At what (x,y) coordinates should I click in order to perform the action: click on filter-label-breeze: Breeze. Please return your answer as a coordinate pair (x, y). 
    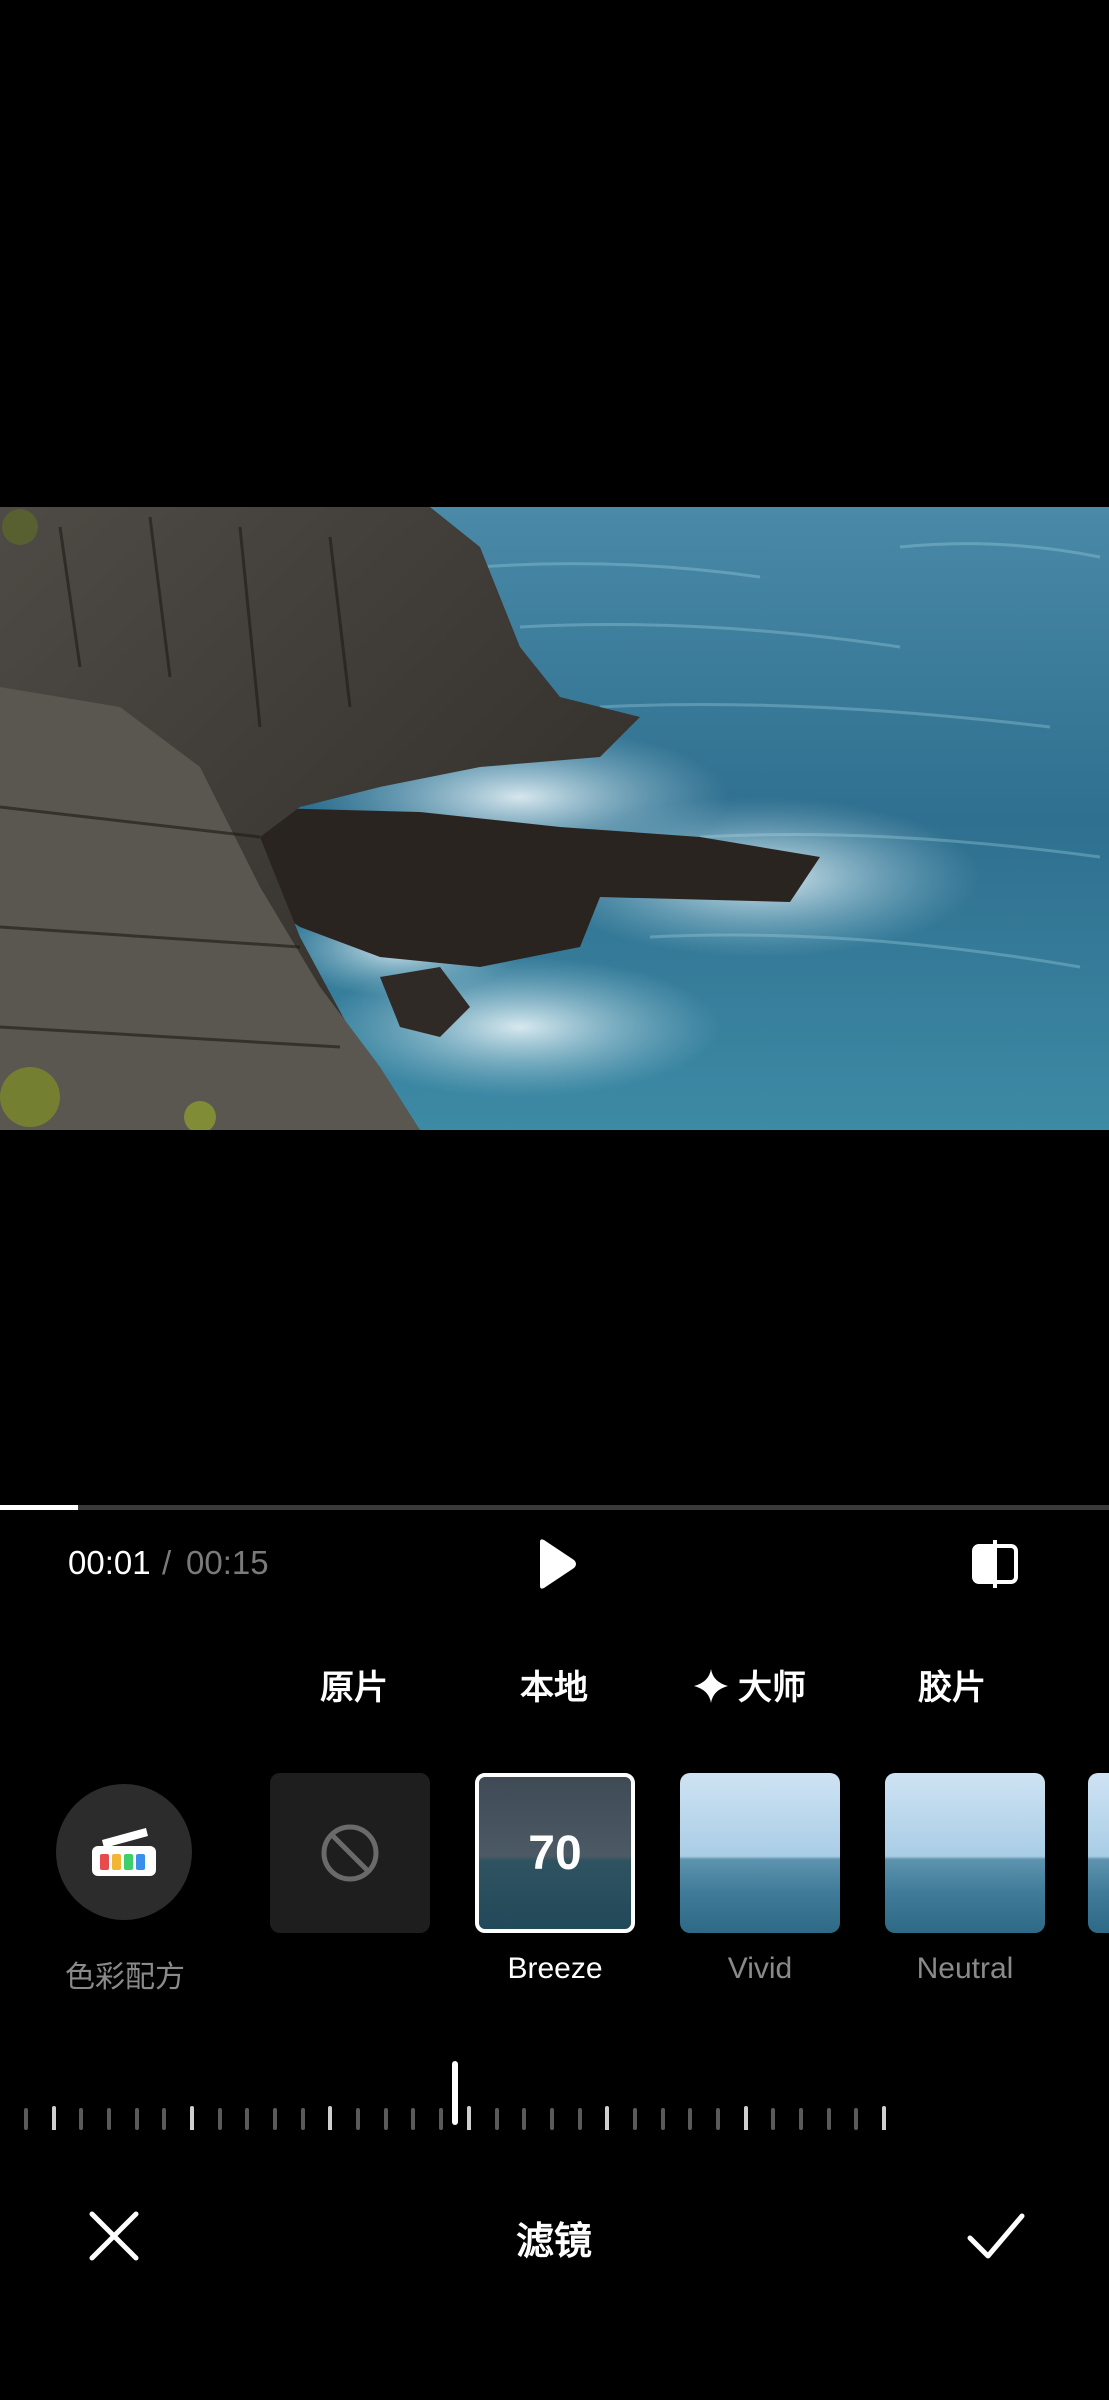
    Looking at the image, I should click on (555, 1968).